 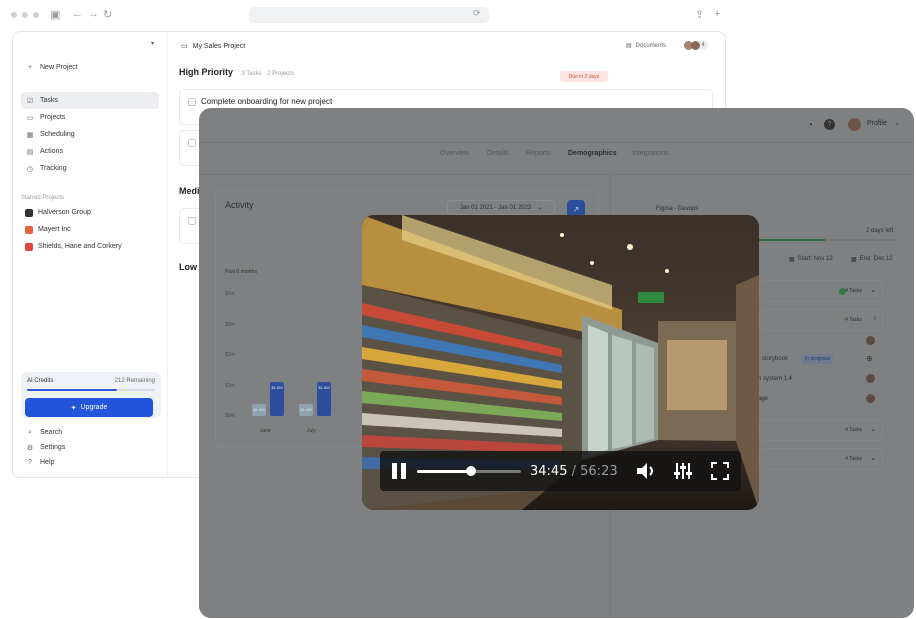 What do you see at coordinates (549, 471) in the screenshot?
I see `current-time: 34:45` at bounding box center [549, 471].